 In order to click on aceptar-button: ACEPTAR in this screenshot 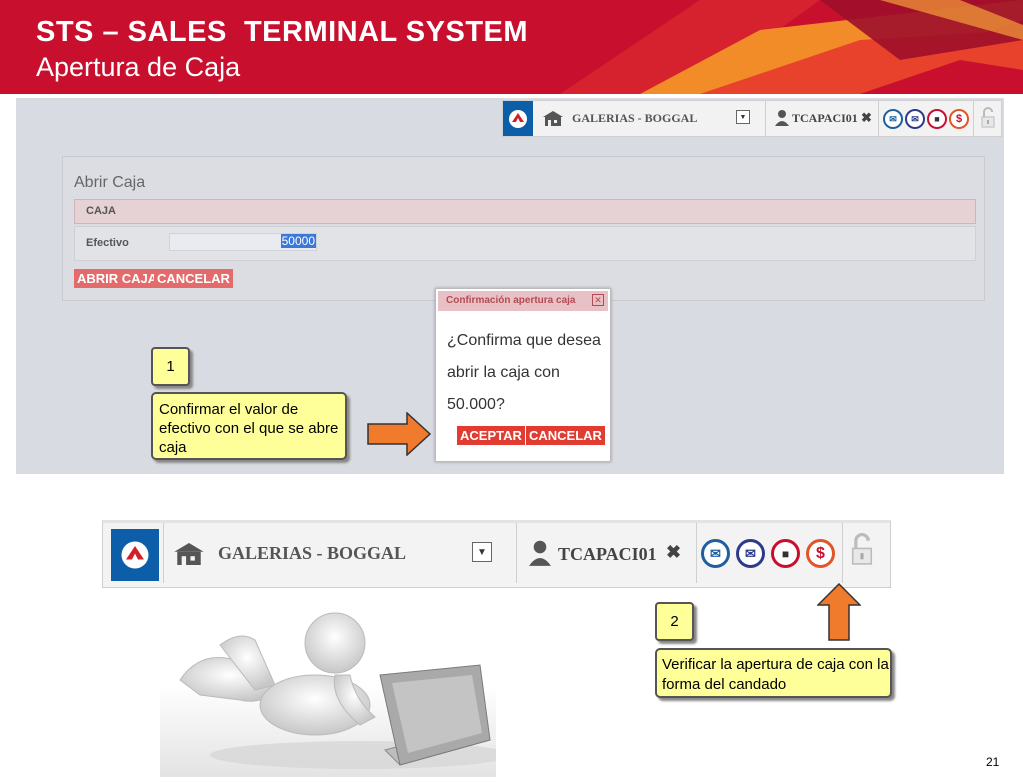, I will do `click(491, 435)`.